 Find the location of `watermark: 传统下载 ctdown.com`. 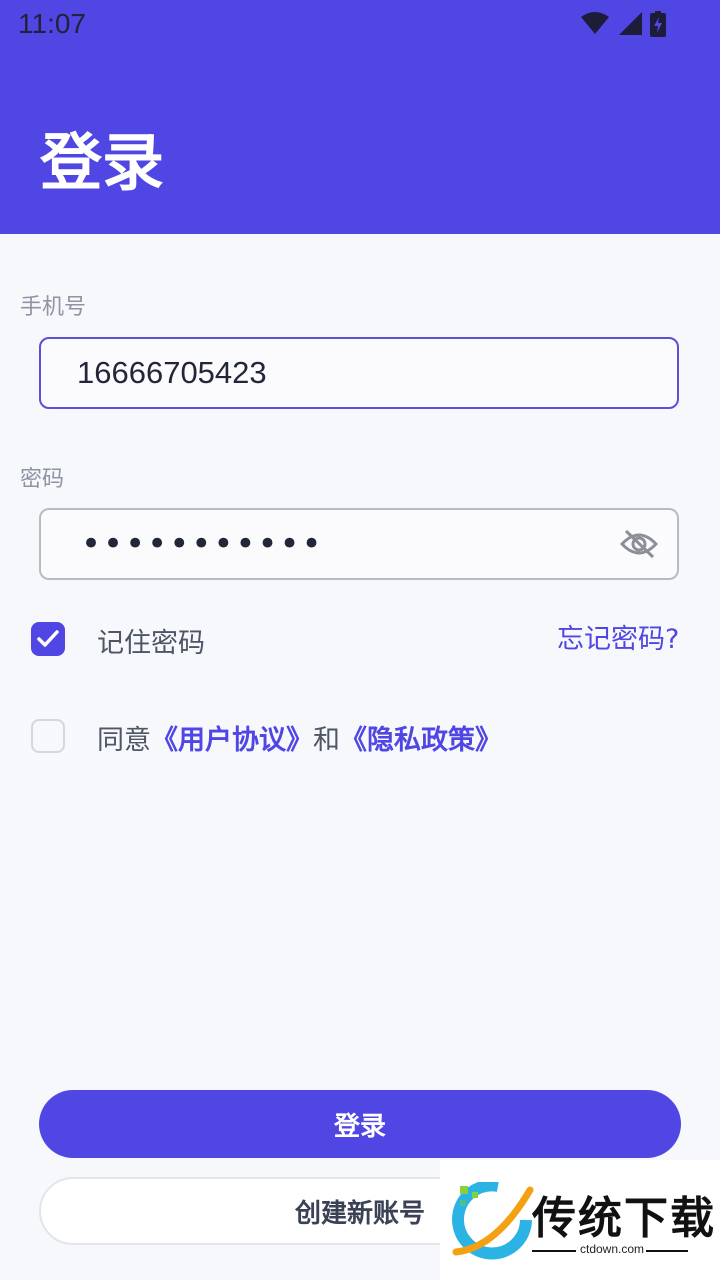

watermark: 传统下载 ctdown.com is located at coordinates (580, 1220).